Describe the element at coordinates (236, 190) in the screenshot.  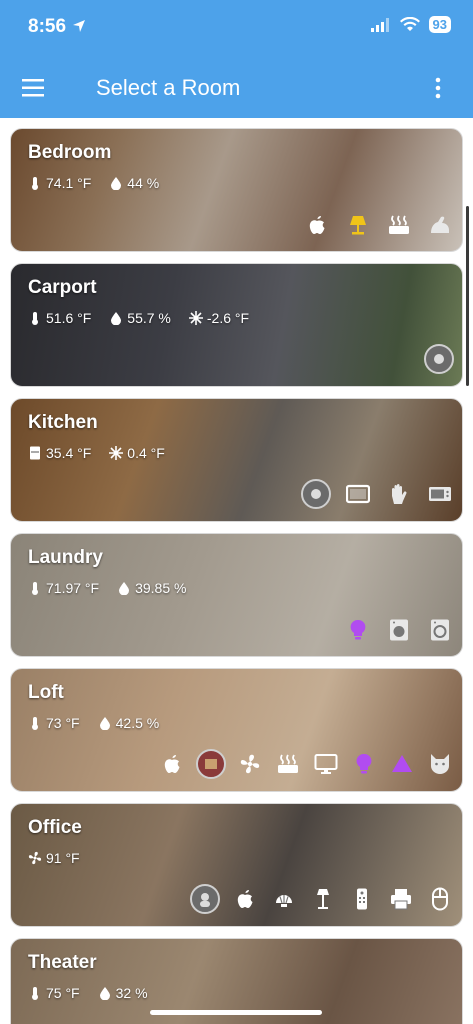
I see `room-card-bedroom: Bedroom 74.1 °F 44 %` at that location.